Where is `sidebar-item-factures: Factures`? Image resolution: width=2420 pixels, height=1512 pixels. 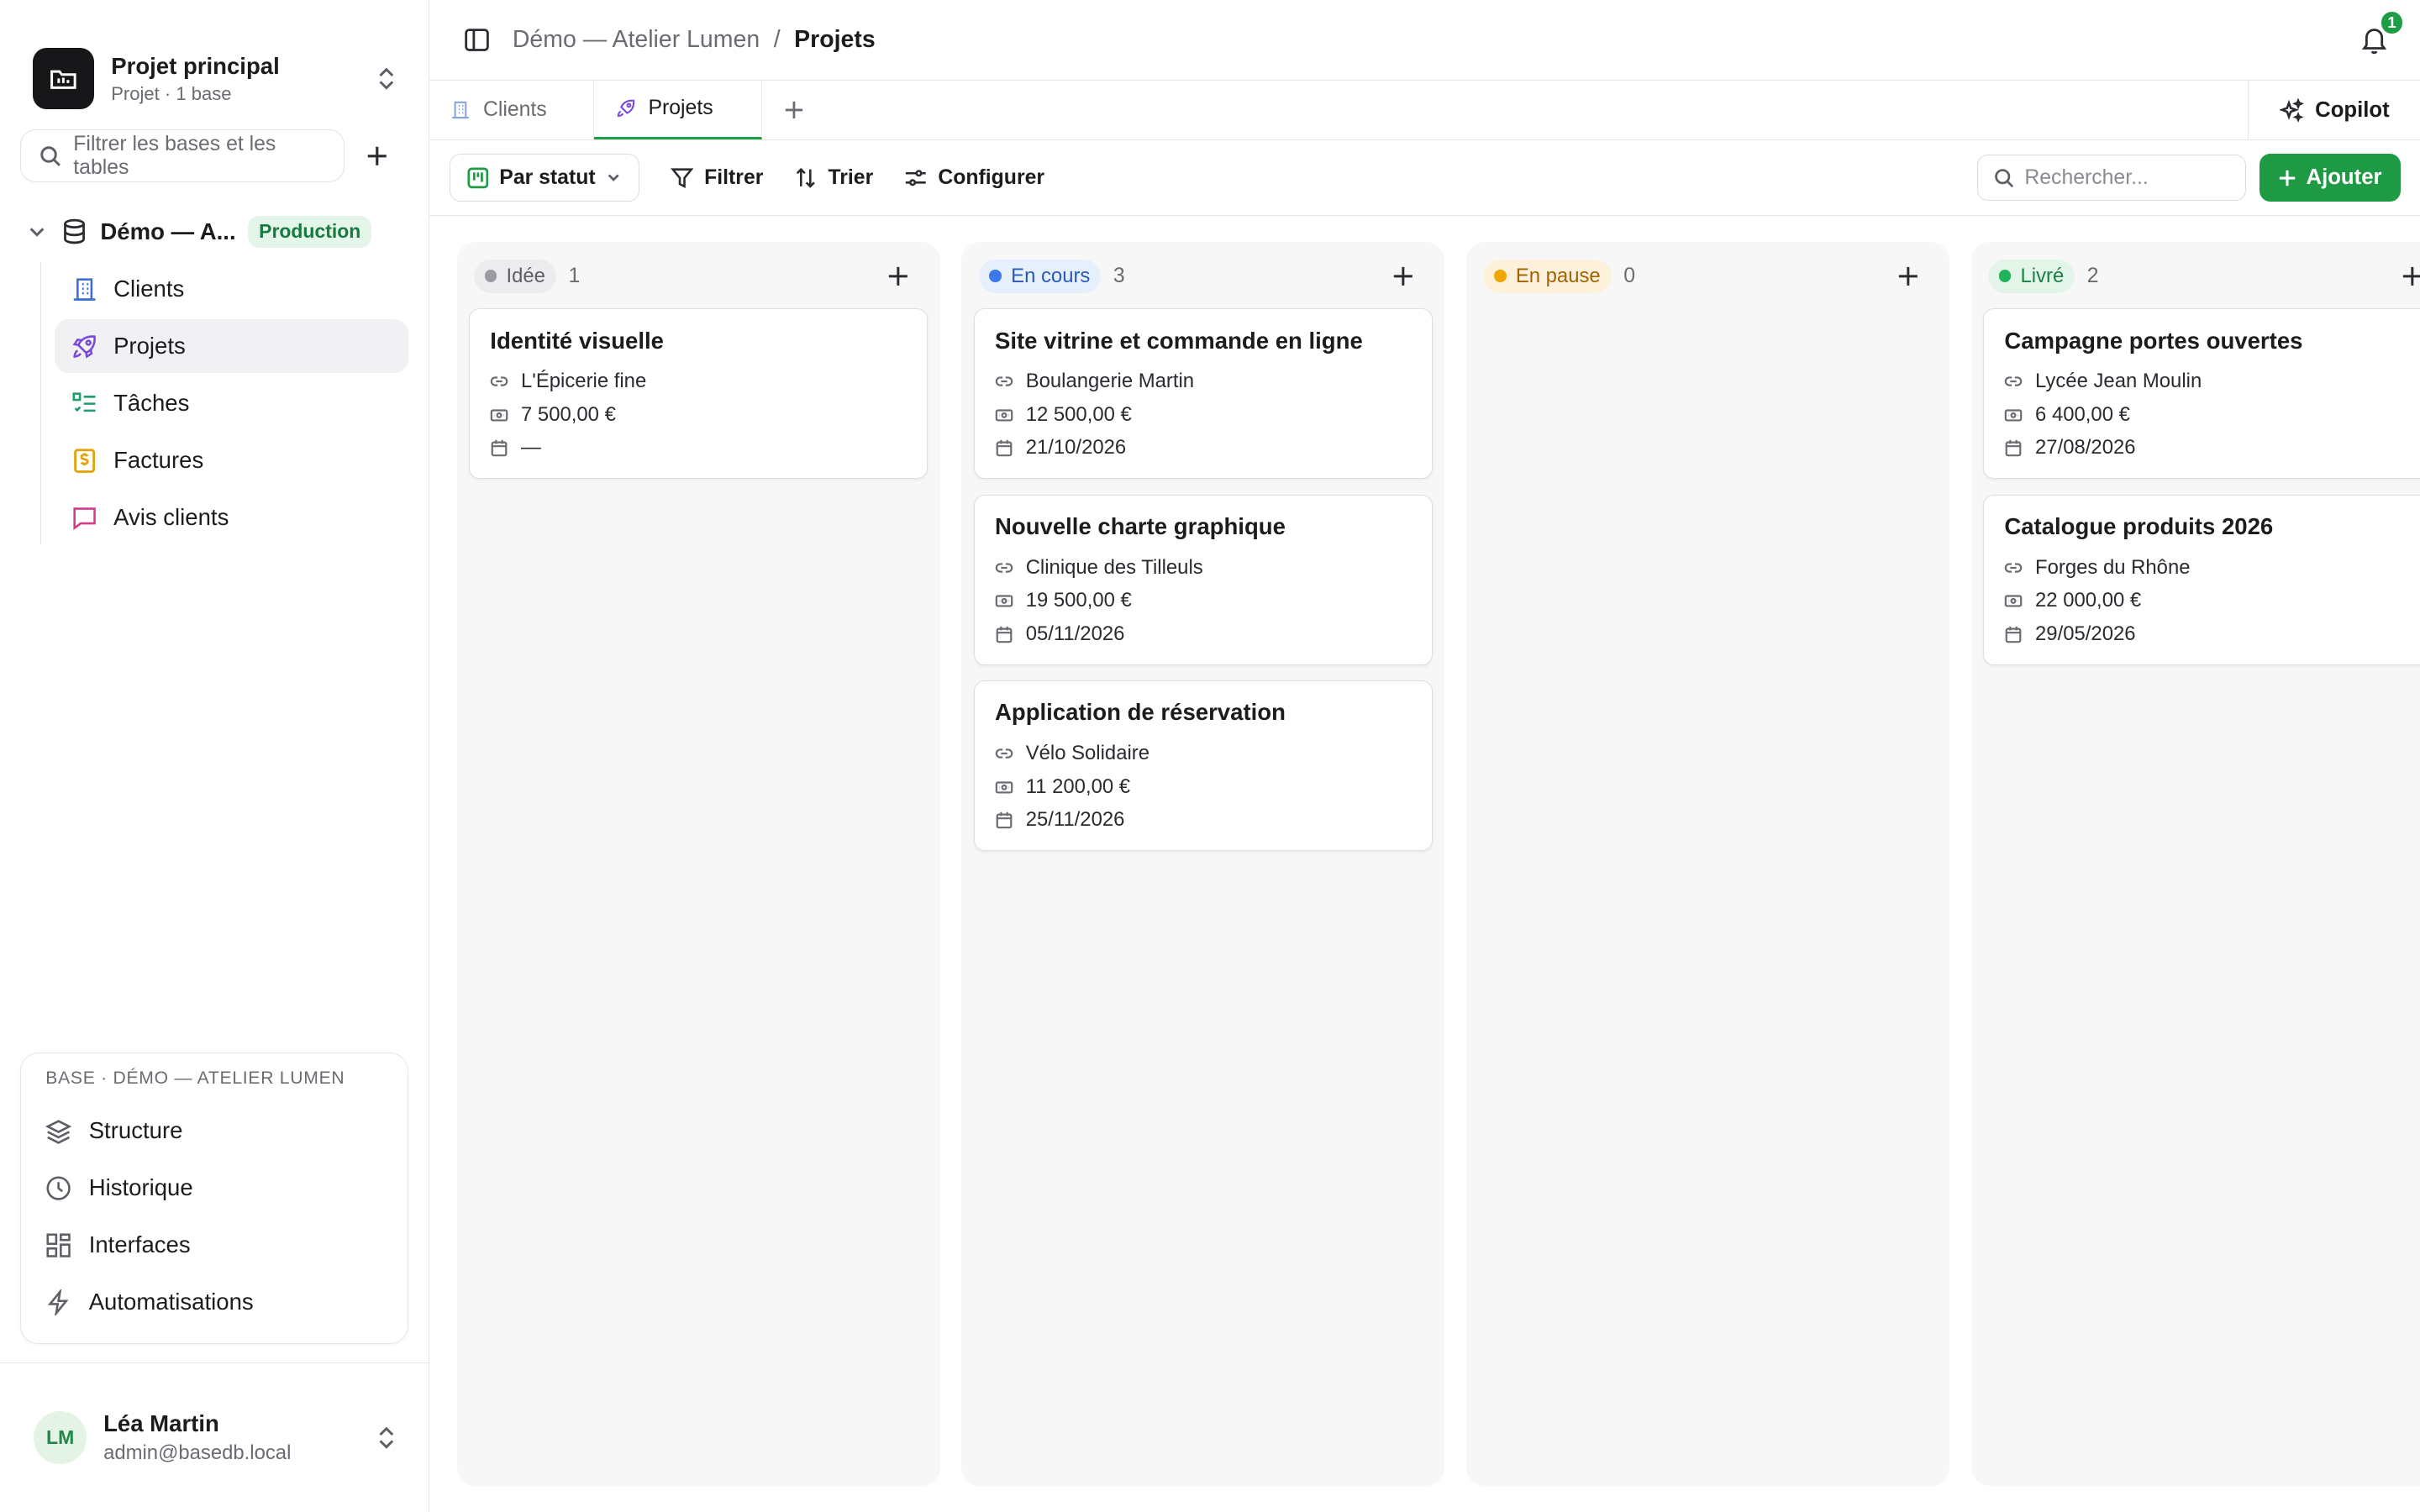
sidebar-item-factures: Factures is located at coordinates (232, 460).